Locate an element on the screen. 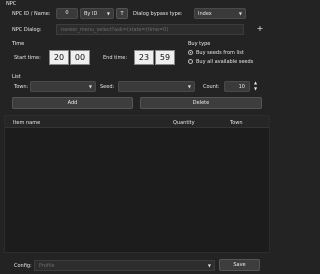  add-button-label: Add is located at coordinates (72, 103).